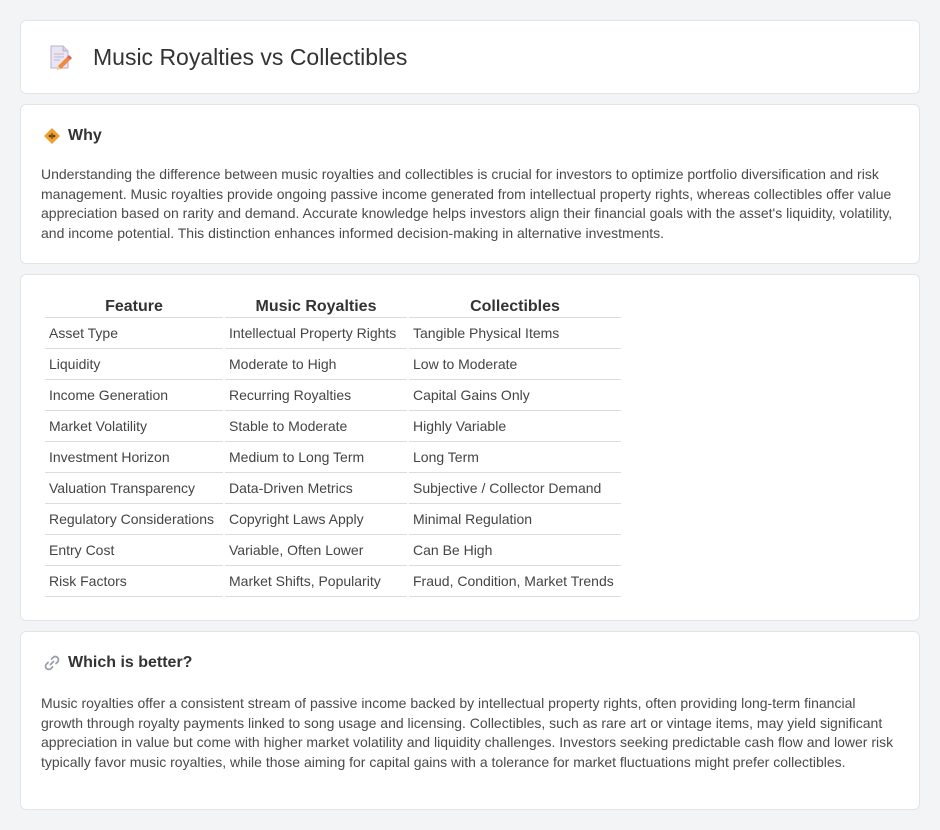 Image resolution: width=940 pixels, height=830 pixels. I want to click on table-cell: Regulatory Considerations, so click(134, 519).